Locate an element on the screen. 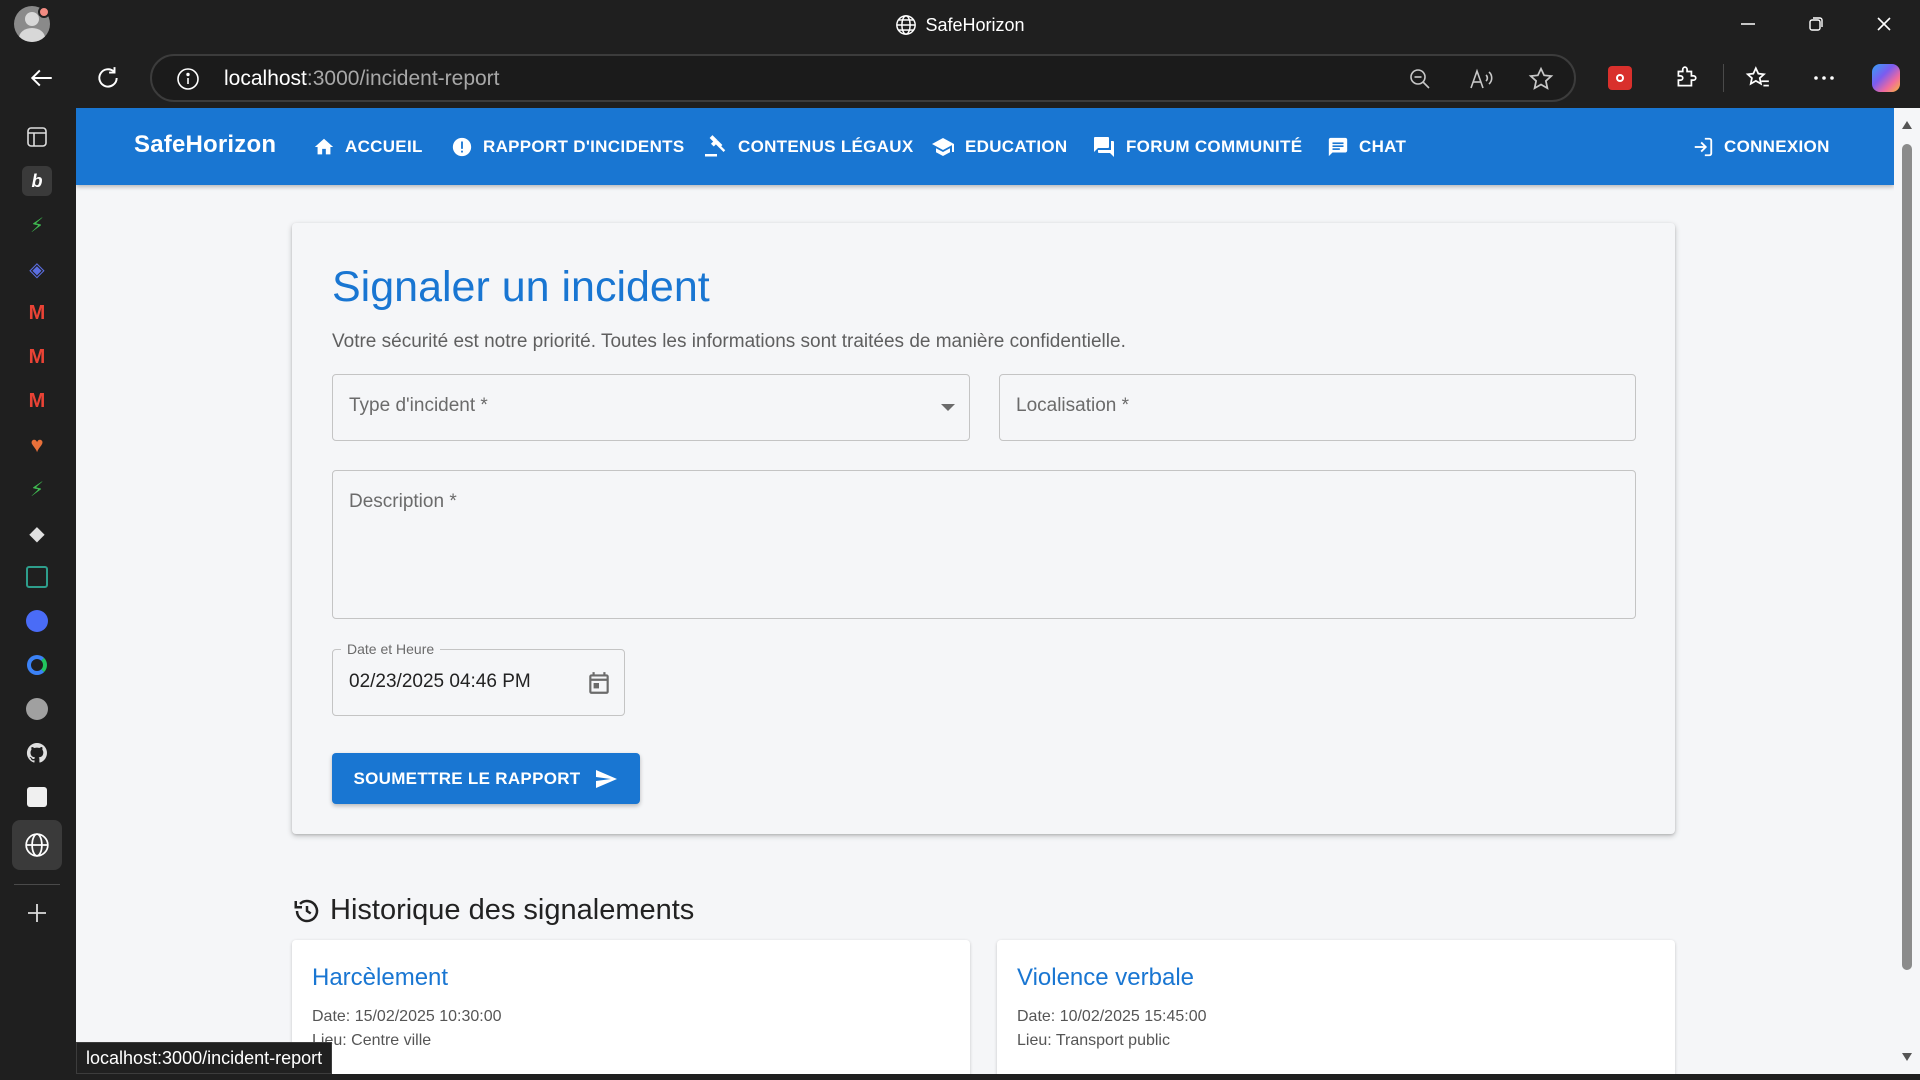  url-path: :3000/incident-report is located at coordinates (403, 78).